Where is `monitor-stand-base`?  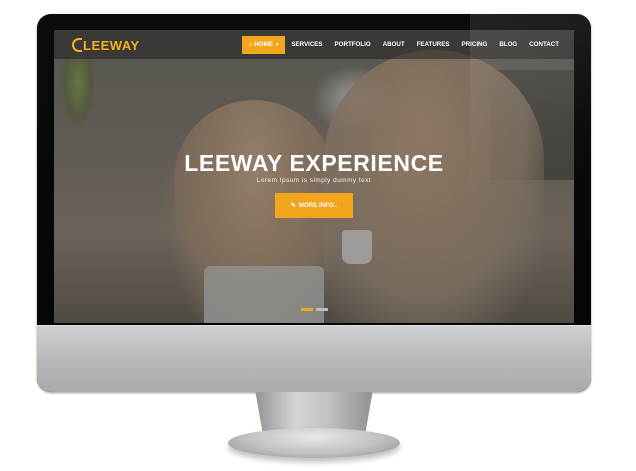 monitor-stand-base is located at coordinates (314, 443).